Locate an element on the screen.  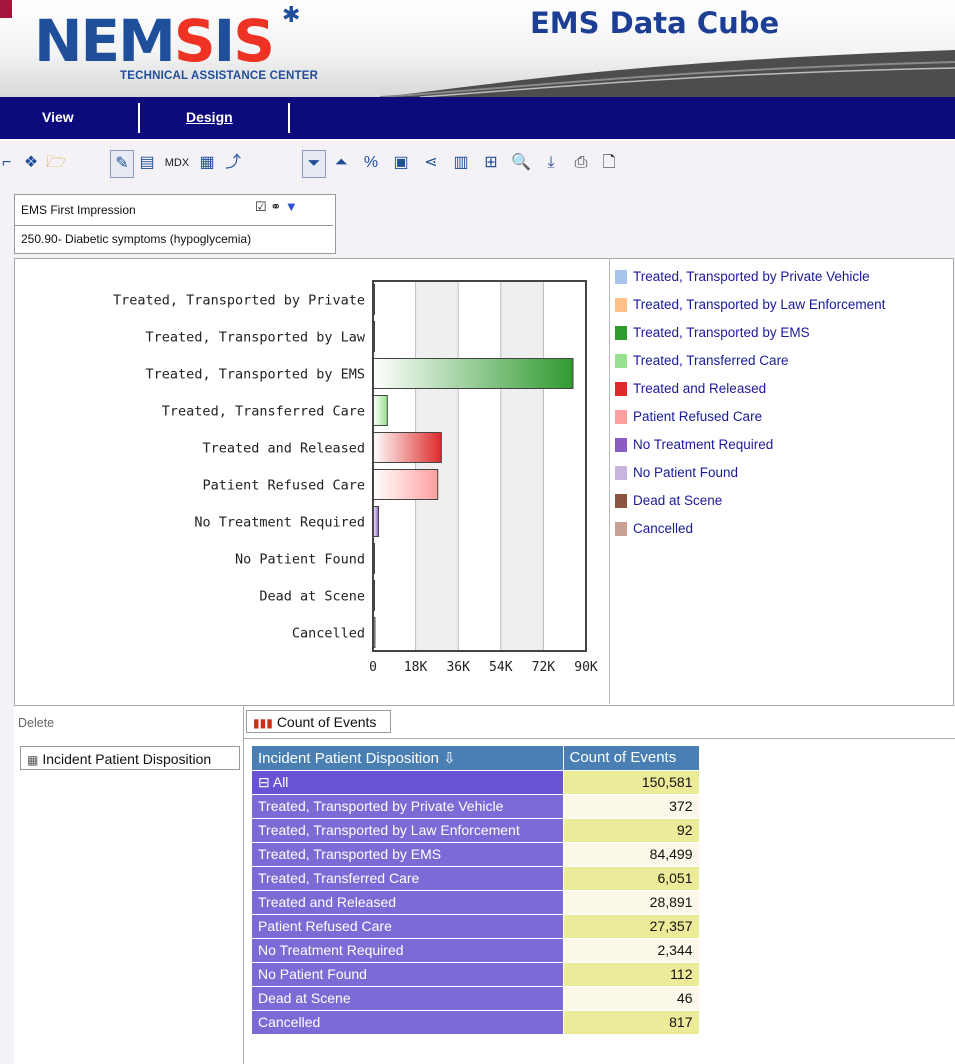
logo-wordmark: NEMSIS is located at coordinates (154, 41).